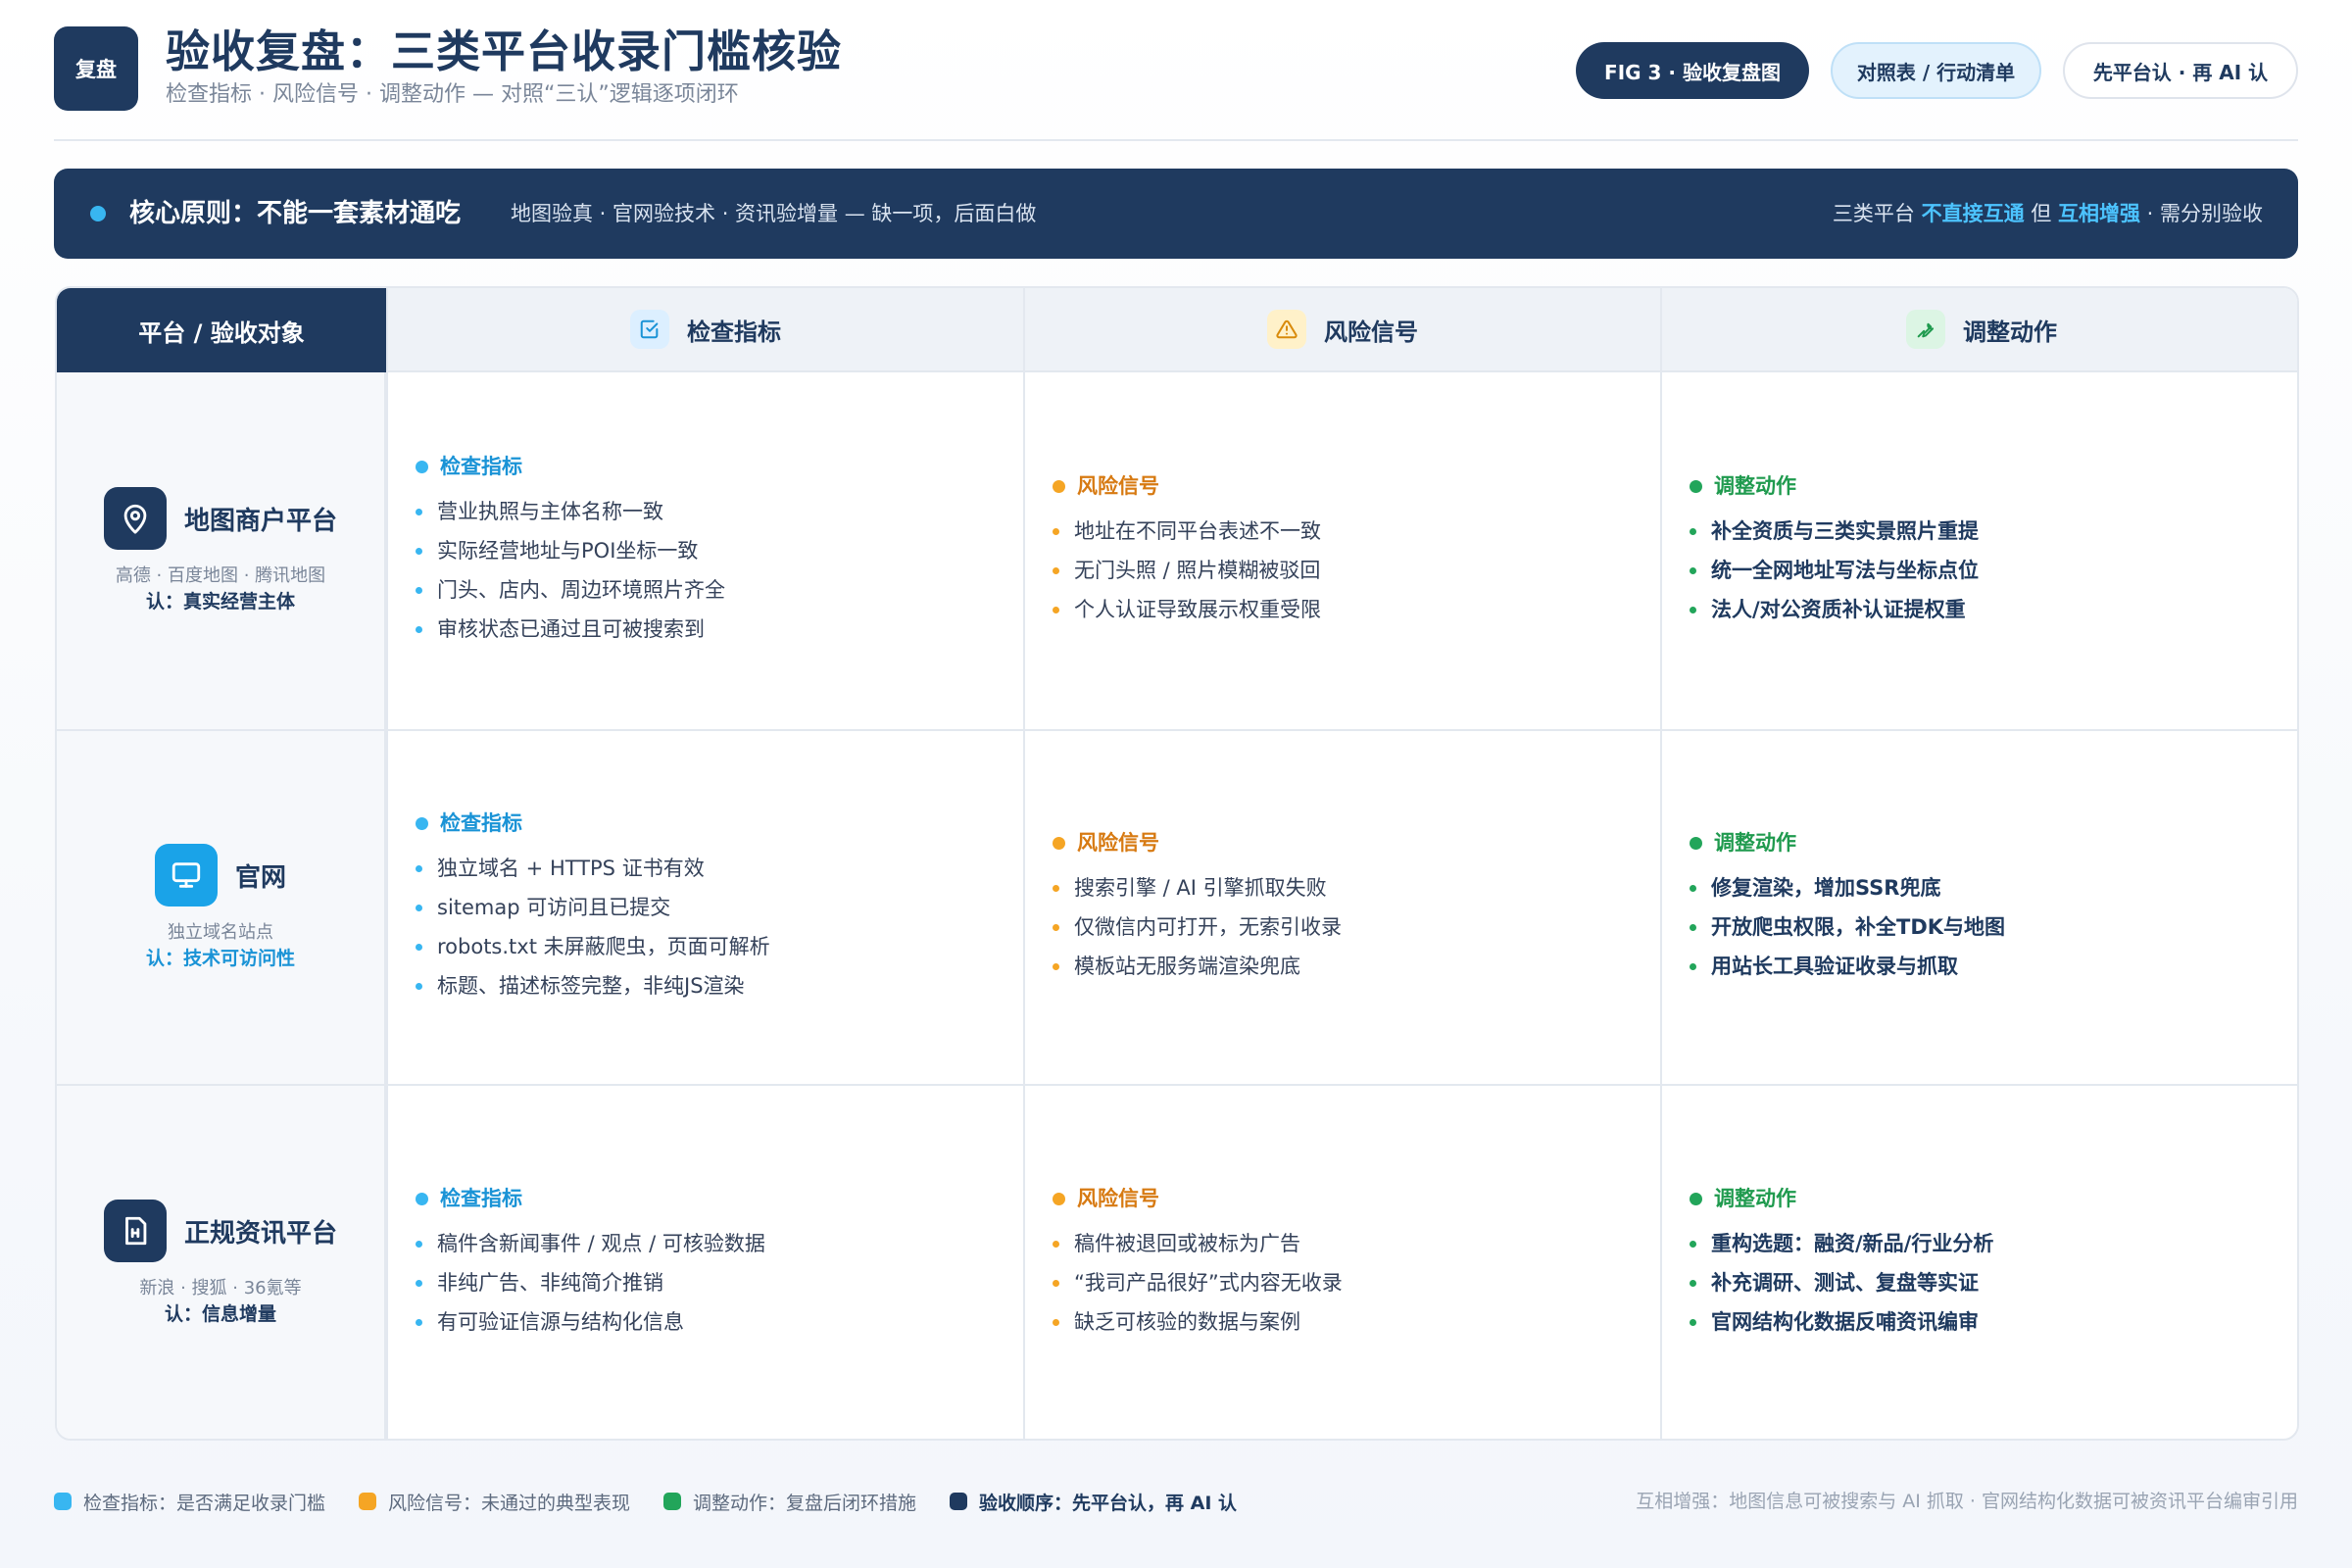  Describe the element at coordinates (221, 330) in the screenshot. I see `matrix-corner-header: 平台 / 验收对象` at that location.